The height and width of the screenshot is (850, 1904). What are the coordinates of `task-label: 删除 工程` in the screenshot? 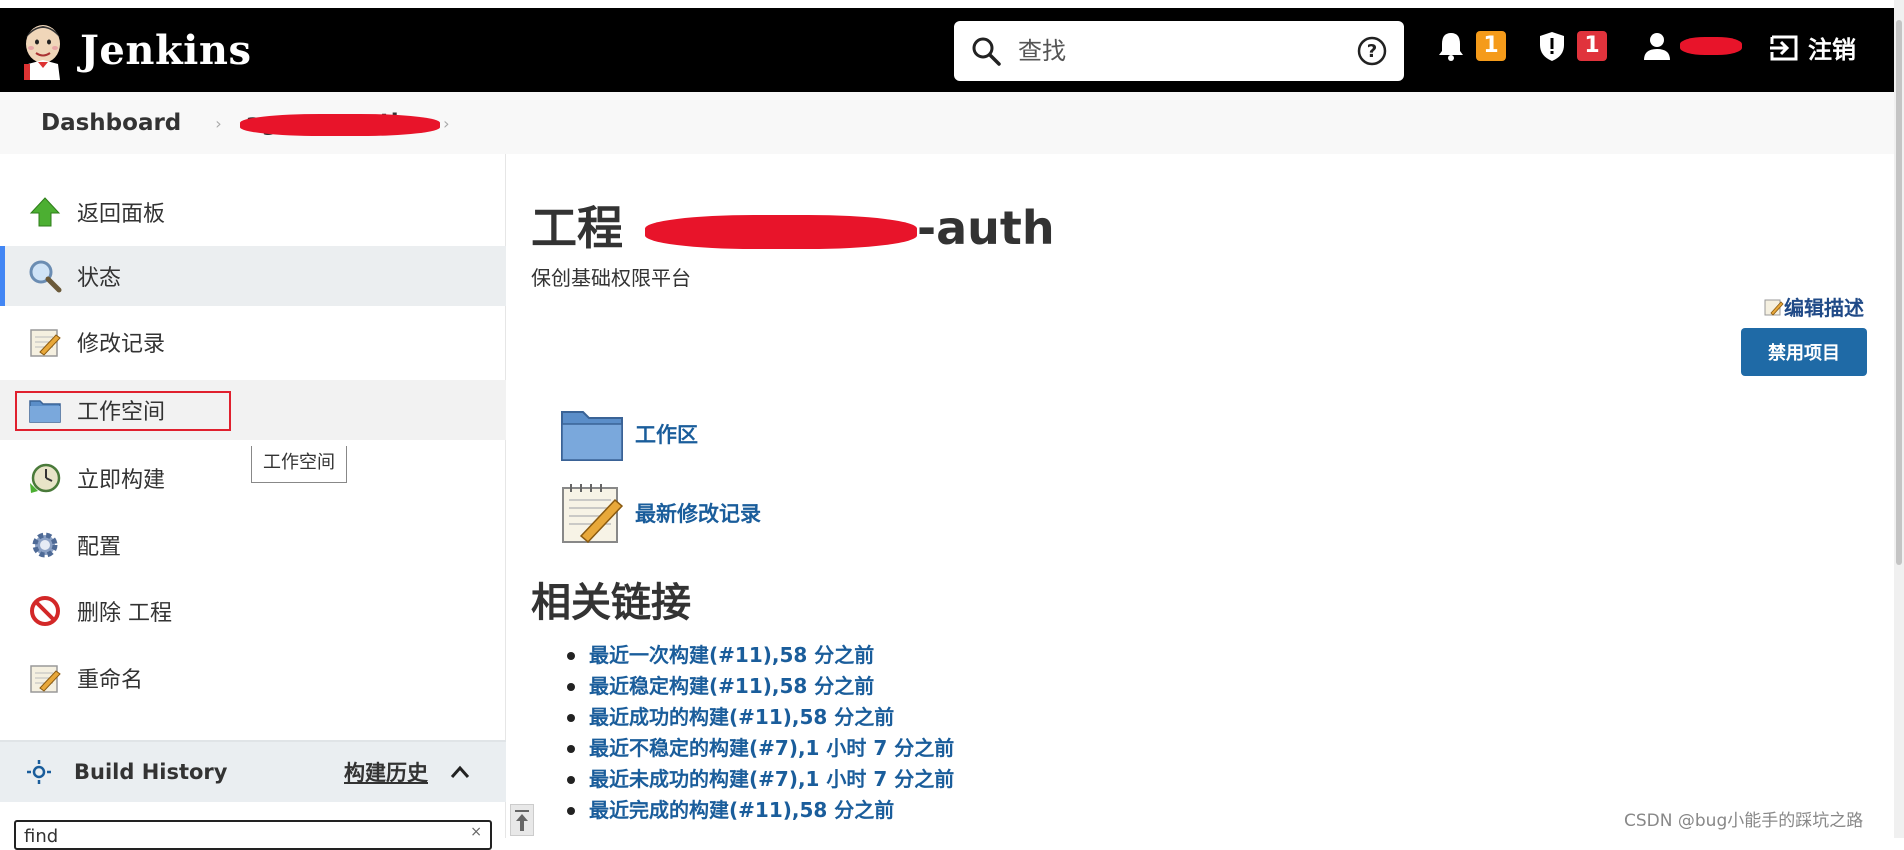 It's located at (124, 613).